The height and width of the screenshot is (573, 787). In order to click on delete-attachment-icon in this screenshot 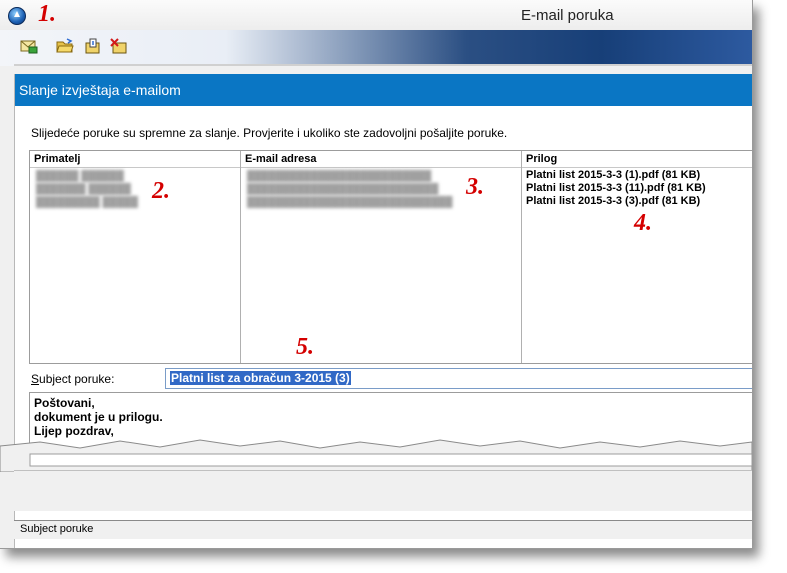, I will do `click(118, 46)`.